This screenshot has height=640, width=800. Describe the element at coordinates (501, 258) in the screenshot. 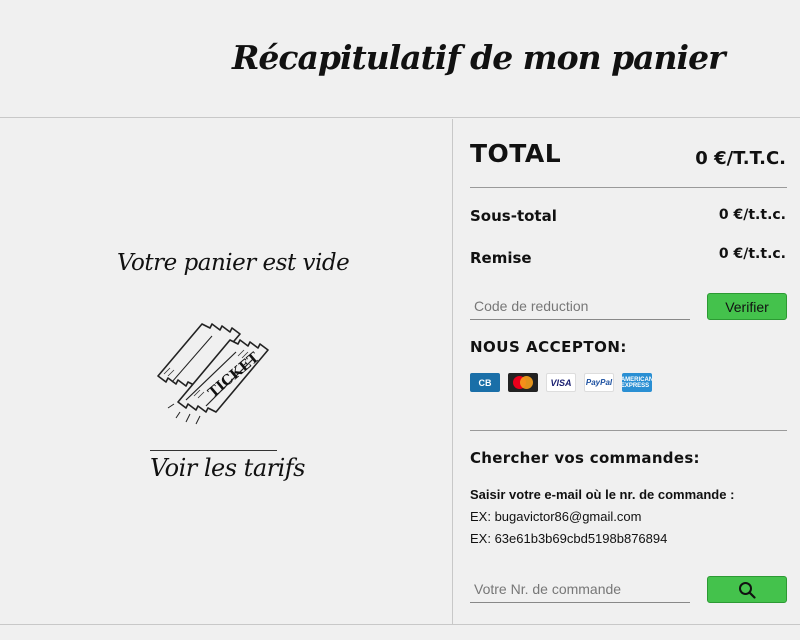

I see `discount-label: Remise` at that location.